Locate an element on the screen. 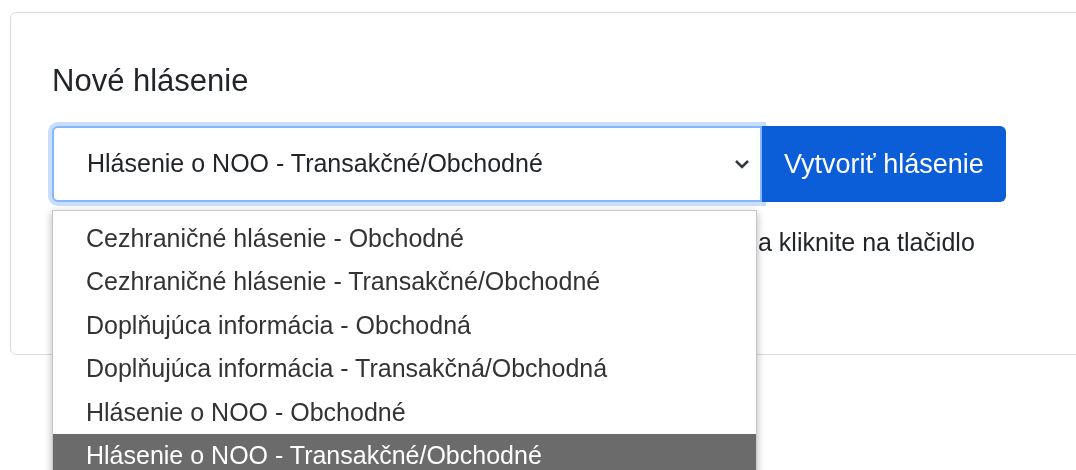 This screenshot has height=470, width=1076. dropdown-option: Hlásenie o NOO - Obchodné is located at coordinates (404, 412).